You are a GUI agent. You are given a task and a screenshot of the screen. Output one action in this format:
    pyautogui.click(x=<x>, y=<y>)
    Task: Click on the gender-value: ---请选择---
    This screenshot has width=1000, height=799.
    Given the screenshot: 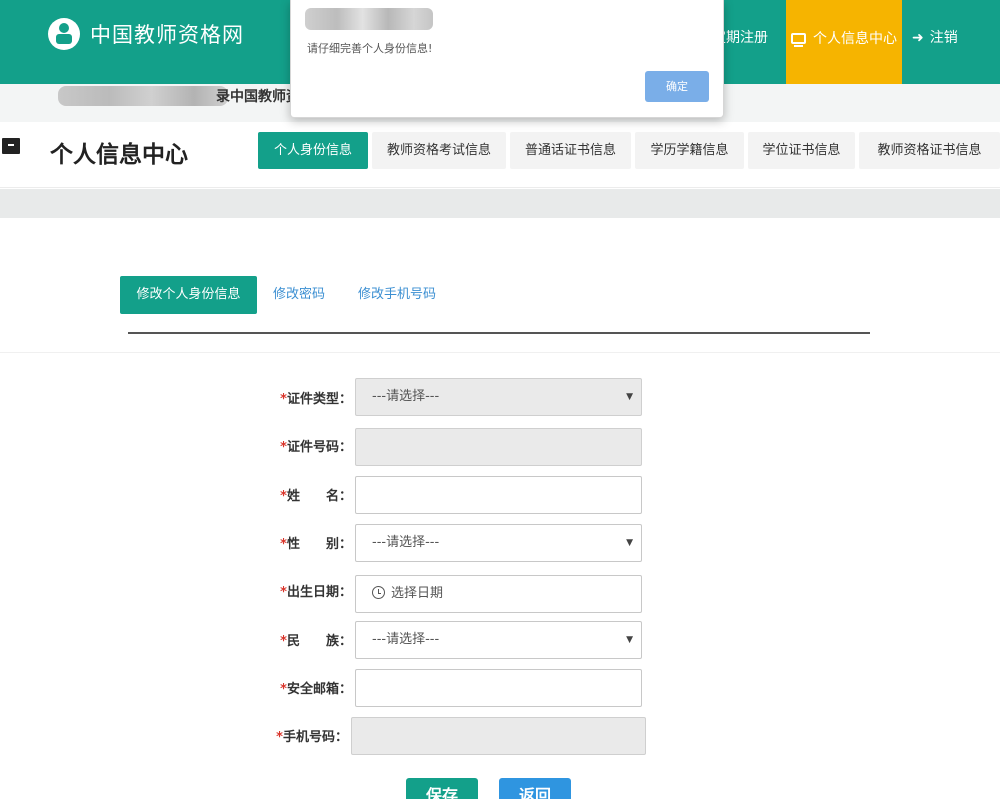 What is the action you would take?
    pyautogui.click(x=406, y=542)
    